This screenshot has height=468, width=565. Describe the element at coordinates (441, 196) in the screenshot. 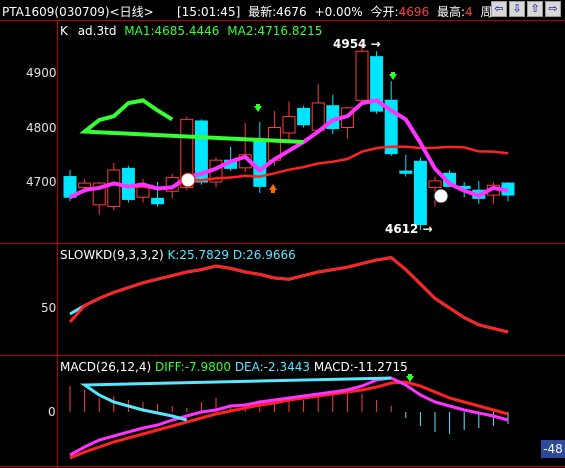

I see `frown-face-icon` at that location.